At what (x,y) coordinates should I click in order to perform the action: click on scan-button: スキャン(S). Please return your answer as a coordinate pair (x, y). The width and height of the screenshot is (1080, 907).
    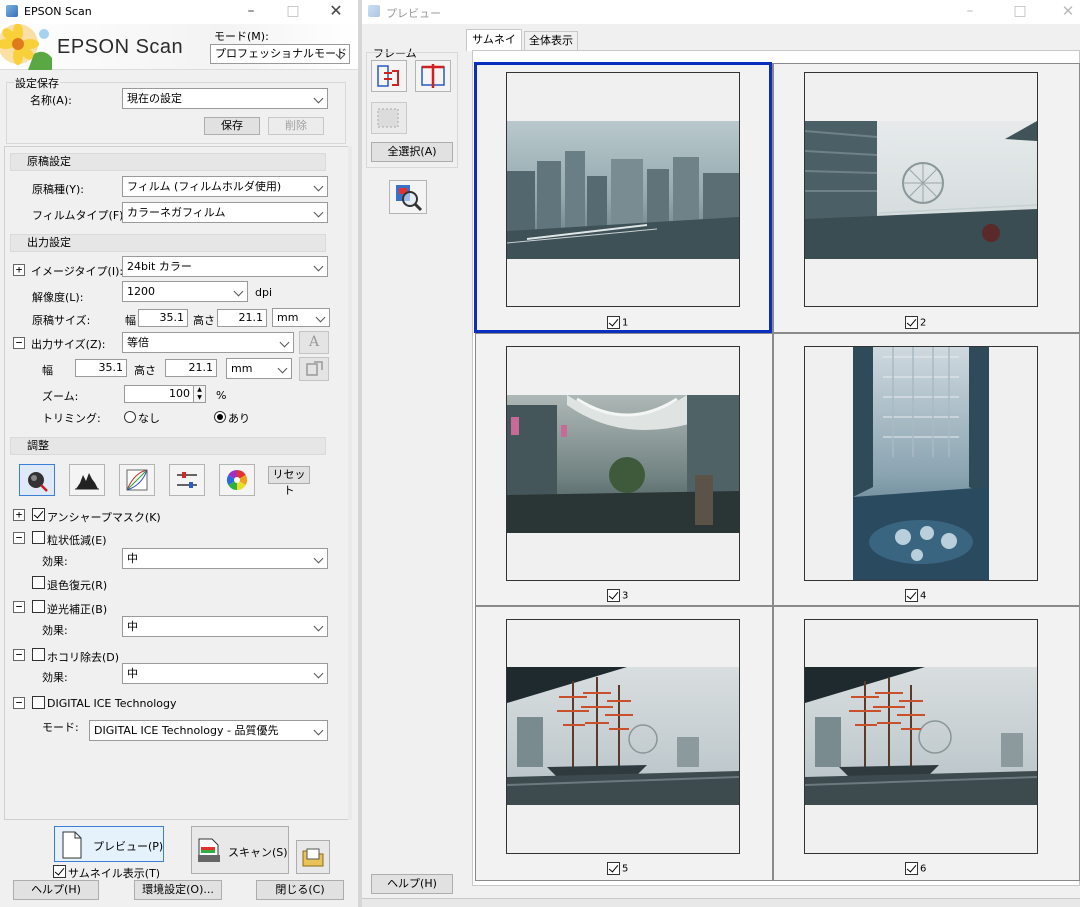
    Looking at the image, I should click on (240, 850).